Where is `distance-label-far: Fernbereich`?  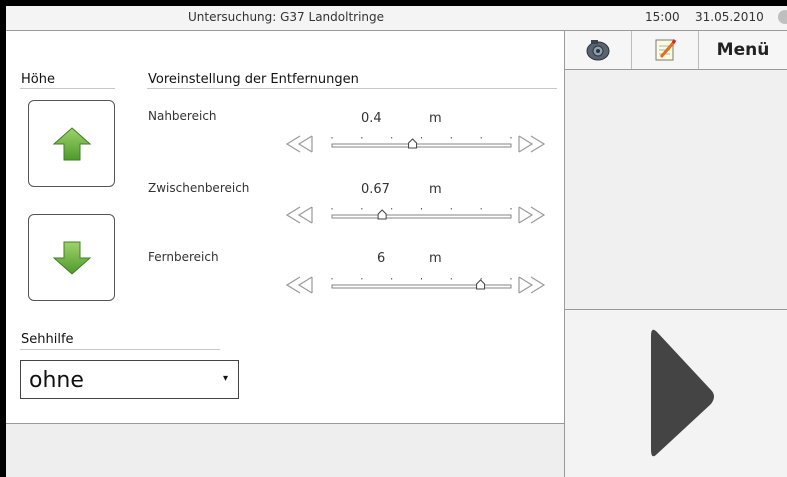 distance-label-far: Fernbereich is located at coordinates (183, 257).